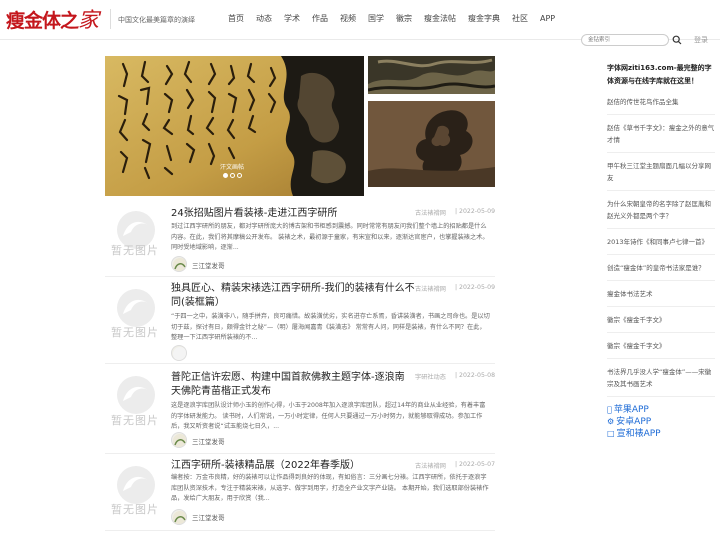  I want to click on nav-home: 首页, so click(236, 20).